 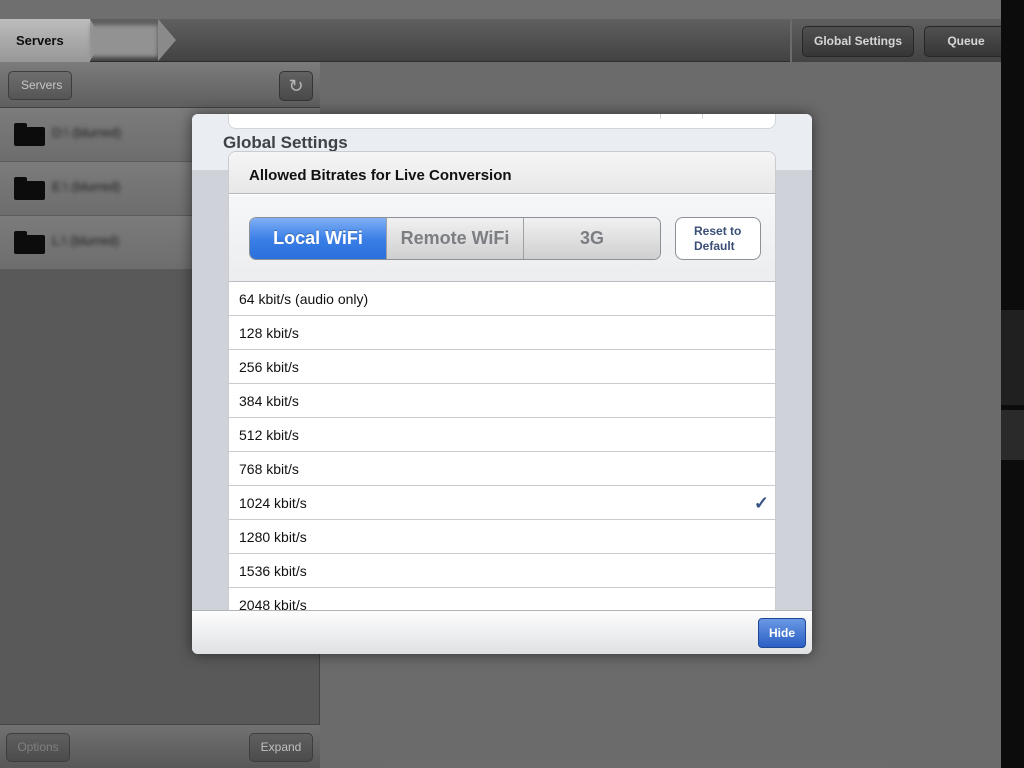 I want to click on checkmark-icon: ✓, so click(x=761, y=503).